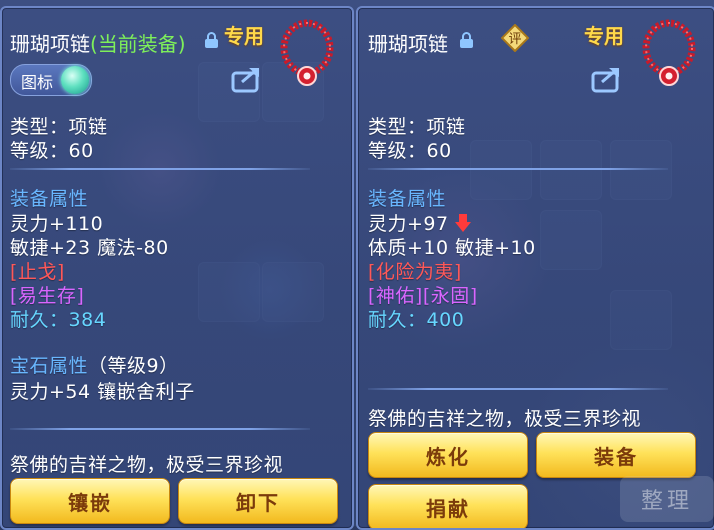 This screenshot has width=714, height=530. What do you see at coordinates (90, 501) in the screenshot?
I see `inlay-button: 镶嵌` at bounding box center [90, 501].